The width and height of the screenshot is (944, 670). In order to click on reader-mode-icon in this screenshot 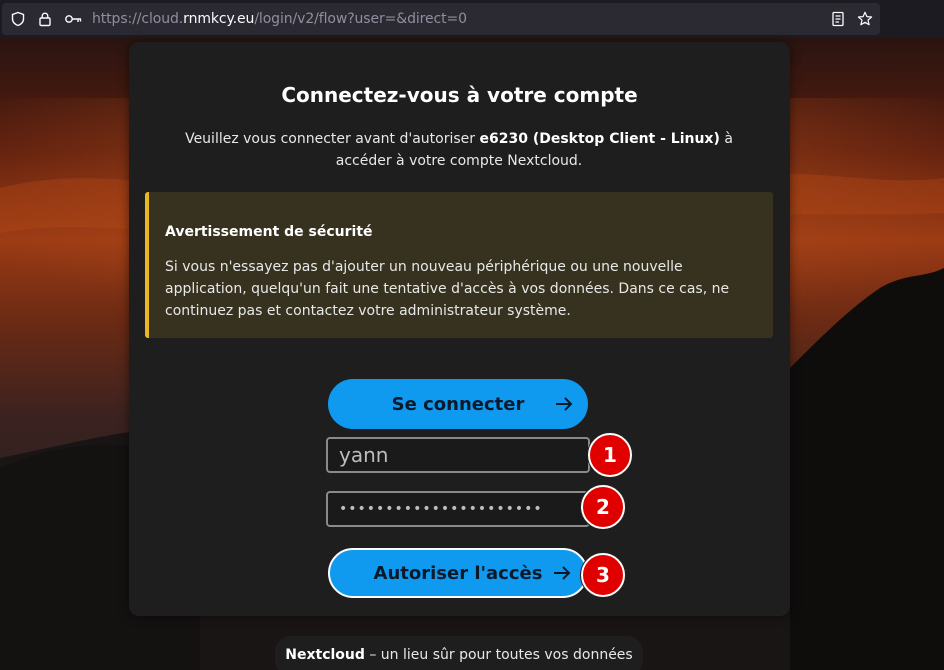, I will do `click(838, 19)`.